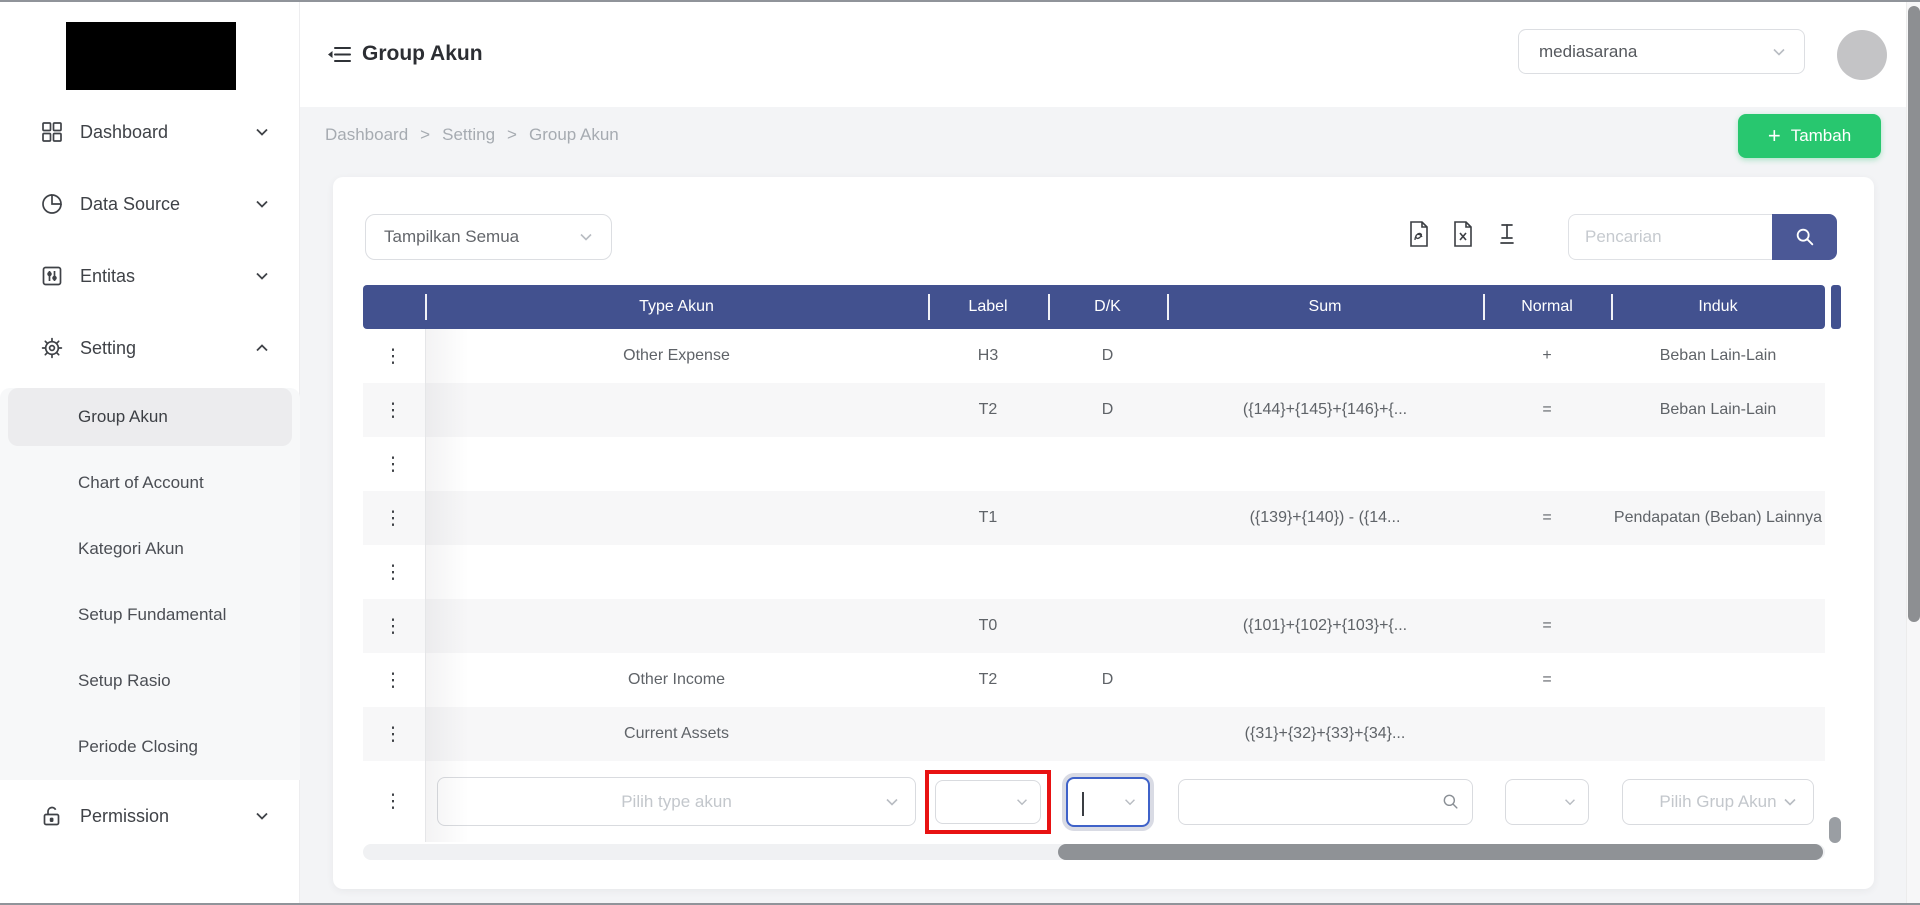  I want to click on app-logo, so click(151, 56).